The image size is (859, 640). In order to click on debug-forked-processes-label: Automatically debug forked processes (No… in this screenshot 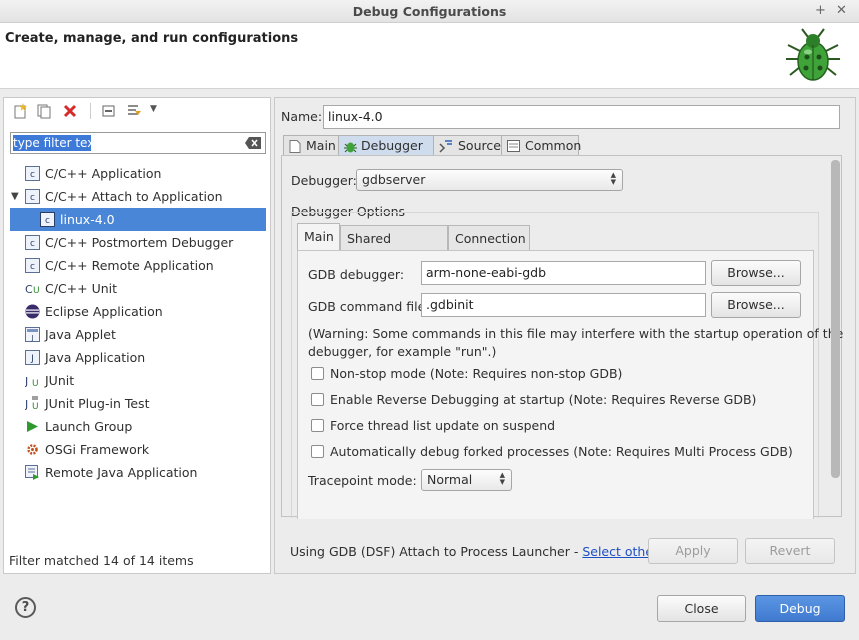, I will do `click(561, 451)`.